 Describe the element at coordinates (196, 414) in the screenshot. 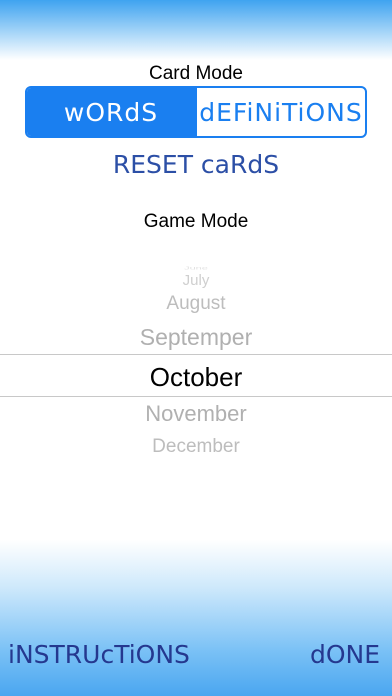

I see `picker-item-november: November` at that location.